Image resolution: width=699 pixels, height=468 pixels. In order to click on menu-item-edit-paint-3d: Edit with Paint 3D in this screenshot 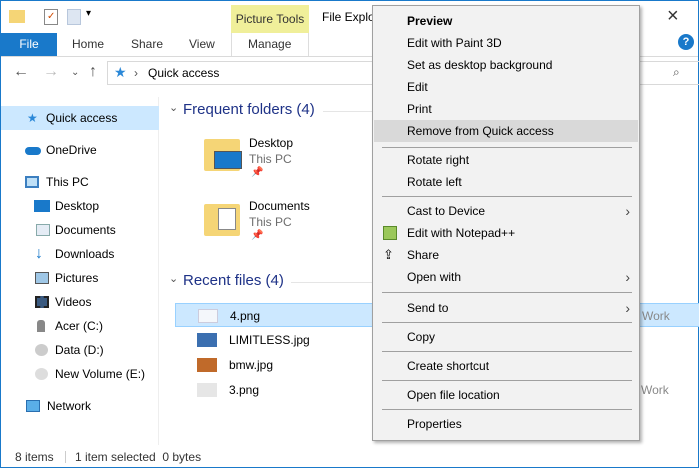, I will do `click(506, 43)`.